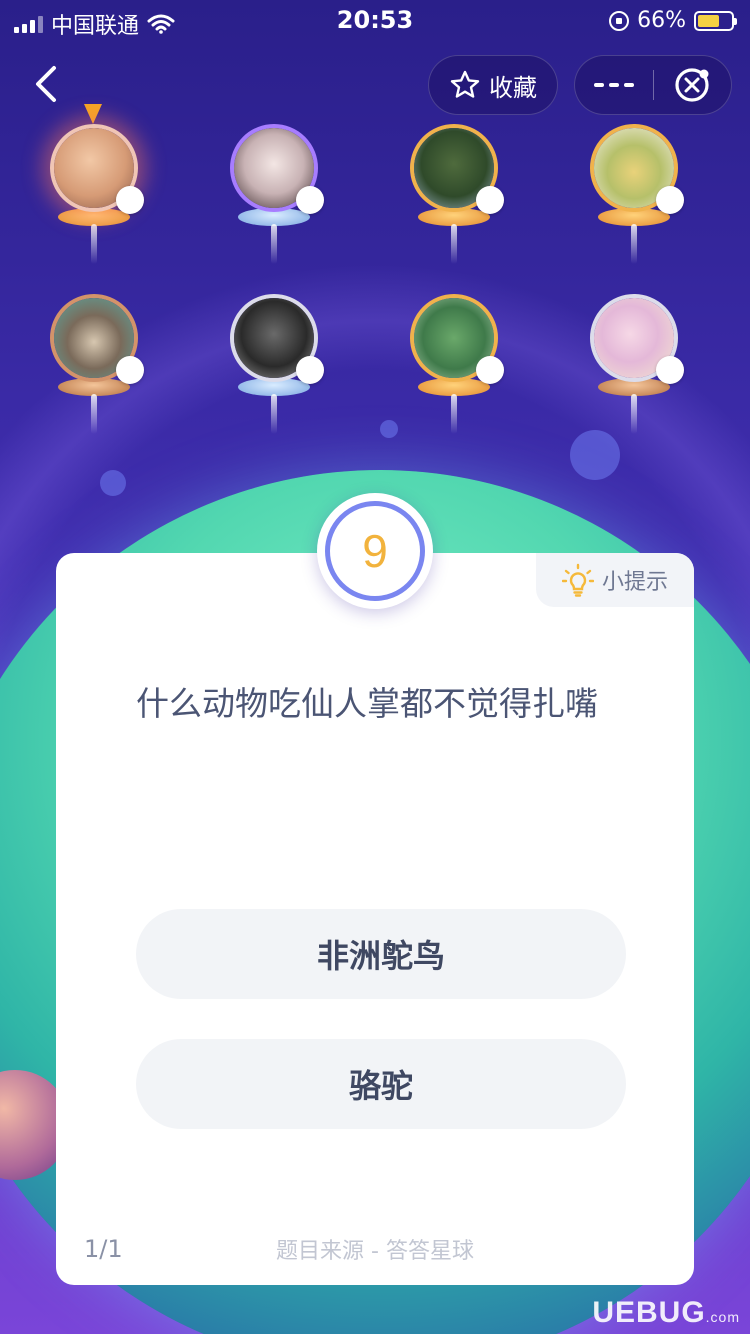 The image size is (750, 1334). Describe the element at coordinates (94, 189) in the screenshot. I see `player-slot-self` at that location.